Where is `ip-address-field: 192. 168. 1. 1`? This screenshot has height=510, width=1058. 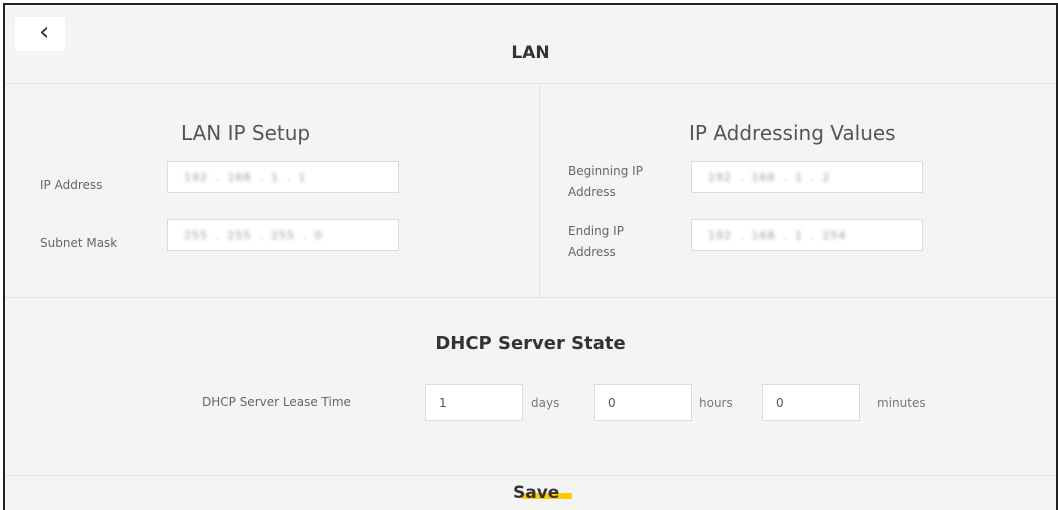 ip-address-field: 192. 168. 1. 1 is located at coordinates (283, 177).